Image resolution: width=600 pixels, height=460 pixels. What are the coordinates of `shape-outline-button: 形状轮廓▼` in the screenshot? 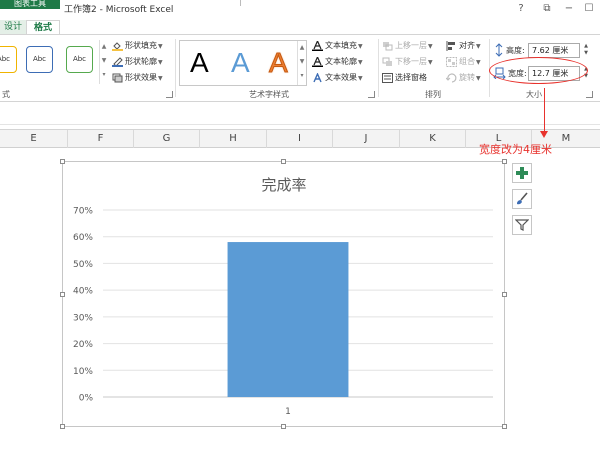 It's located at (137, 62).